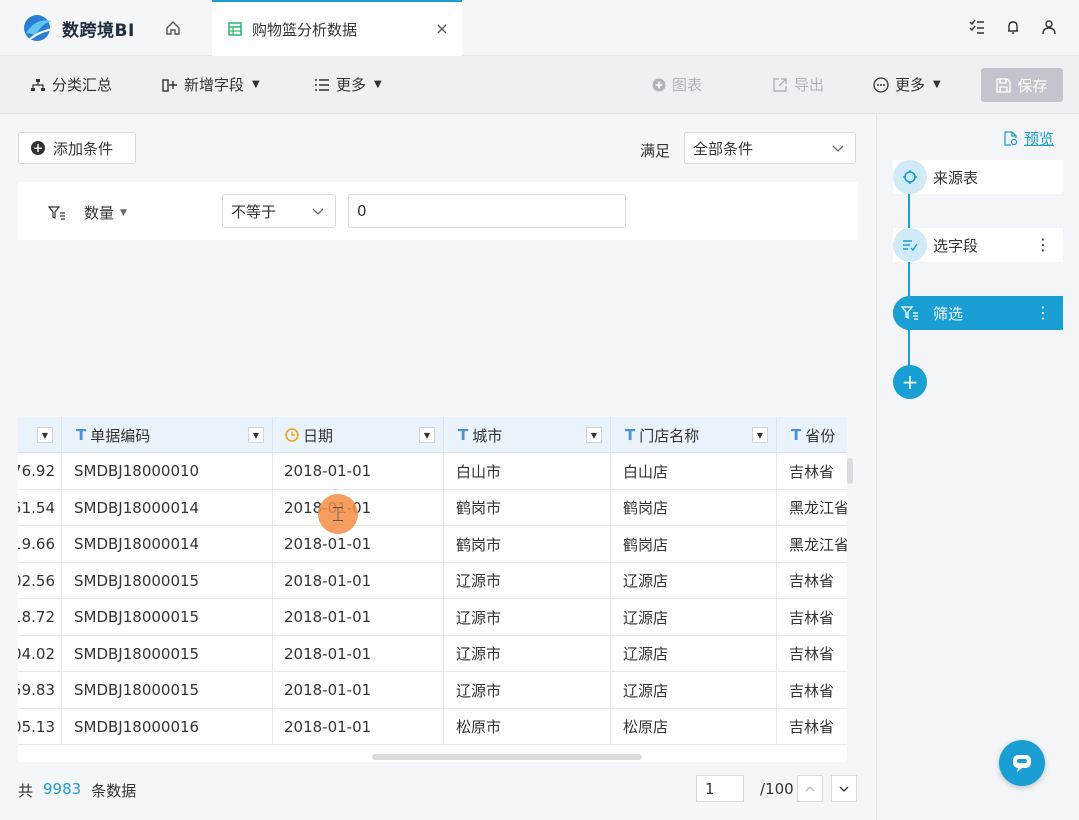 This screenshot has height=820, width=1079. What do you see at coordinates (798, 84) in the screenshot?
I see `export-button: 导出` at bounding box center [798, 84].